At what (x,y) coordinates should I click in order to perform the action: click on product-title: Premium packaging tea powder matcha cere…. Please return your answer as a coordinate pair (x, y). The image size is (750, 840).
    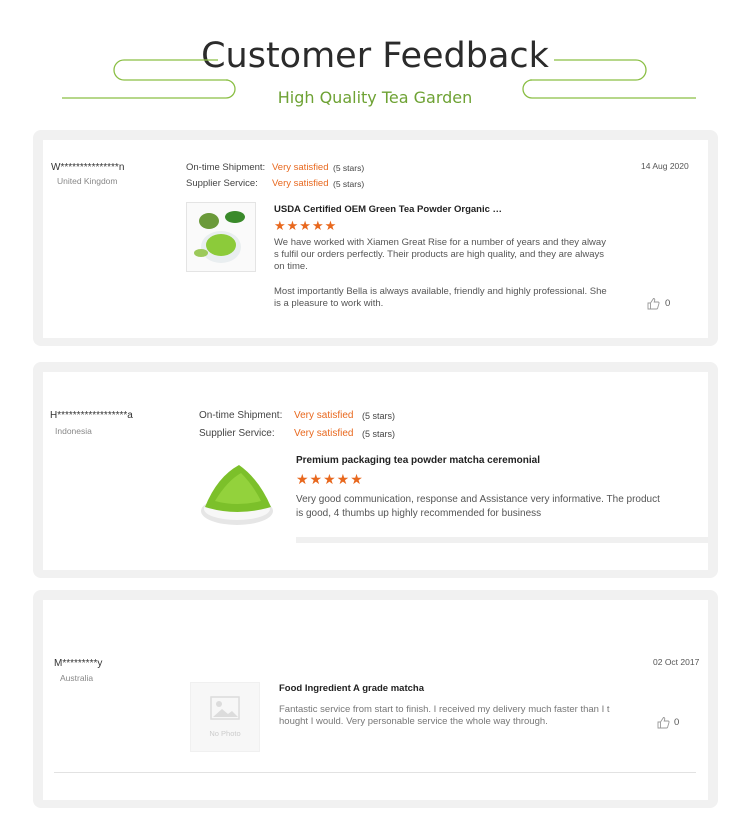
    Looking at the image, I should click on (446, 460).